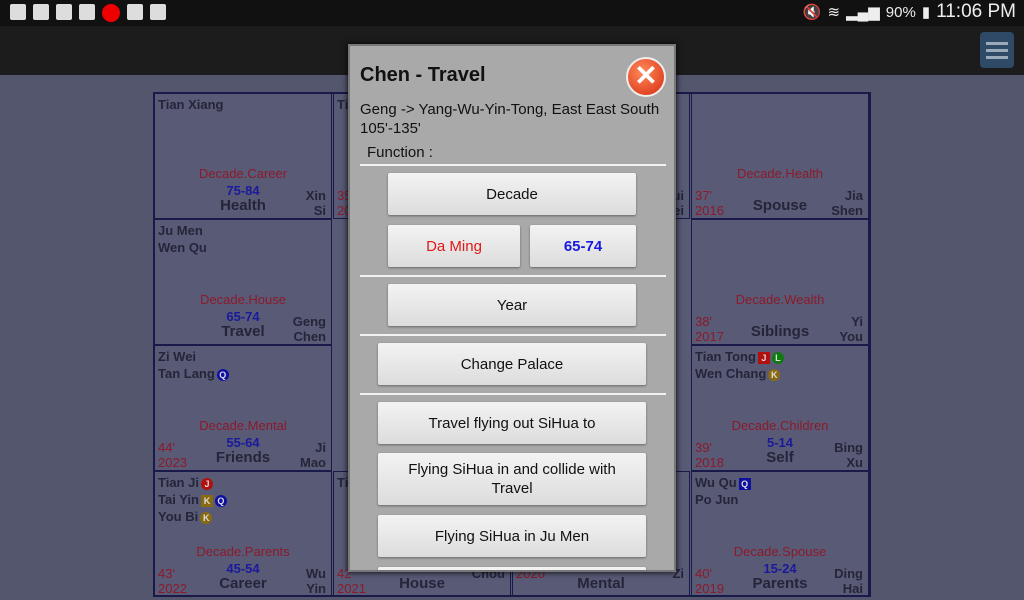 This screenshot has width=1024, height=600. I want to click on camera-icon, so click(64, 12).